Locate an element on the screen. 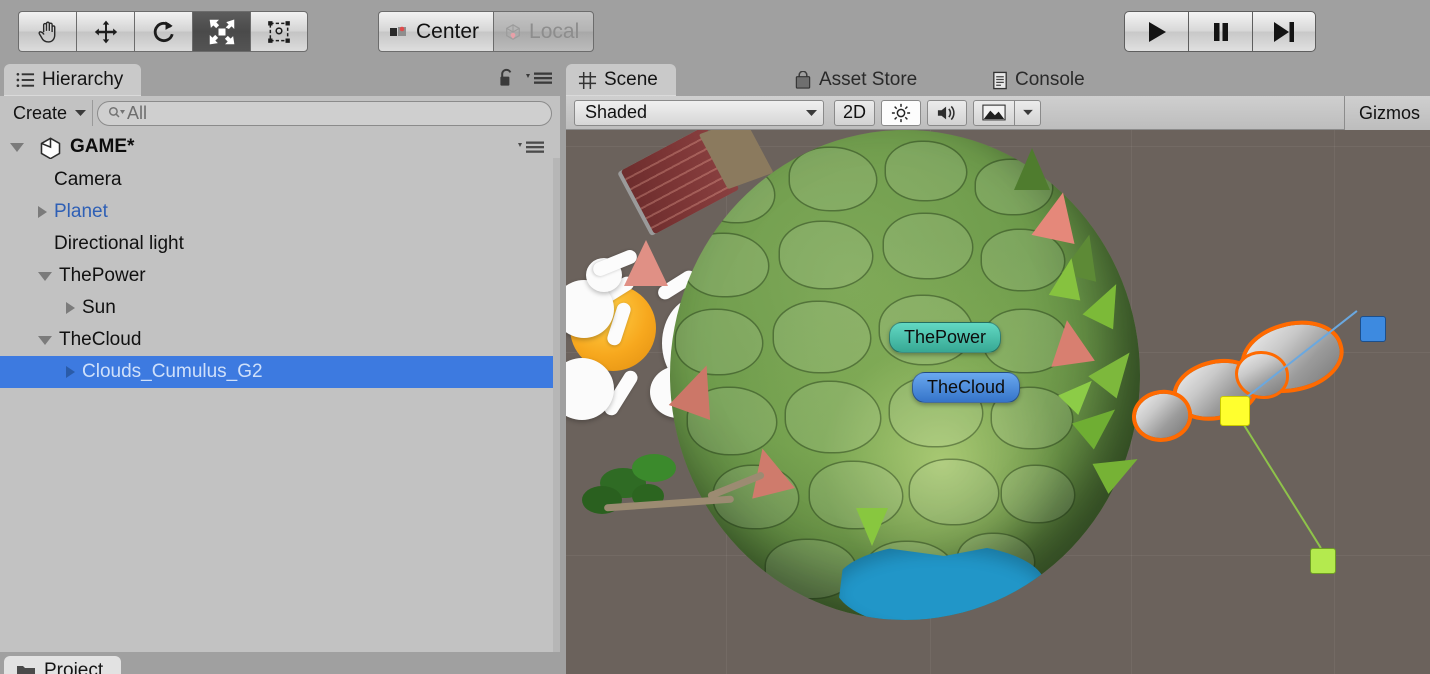  hierarchy-row-thepower: ThePower is located at coordinates (280, 276).